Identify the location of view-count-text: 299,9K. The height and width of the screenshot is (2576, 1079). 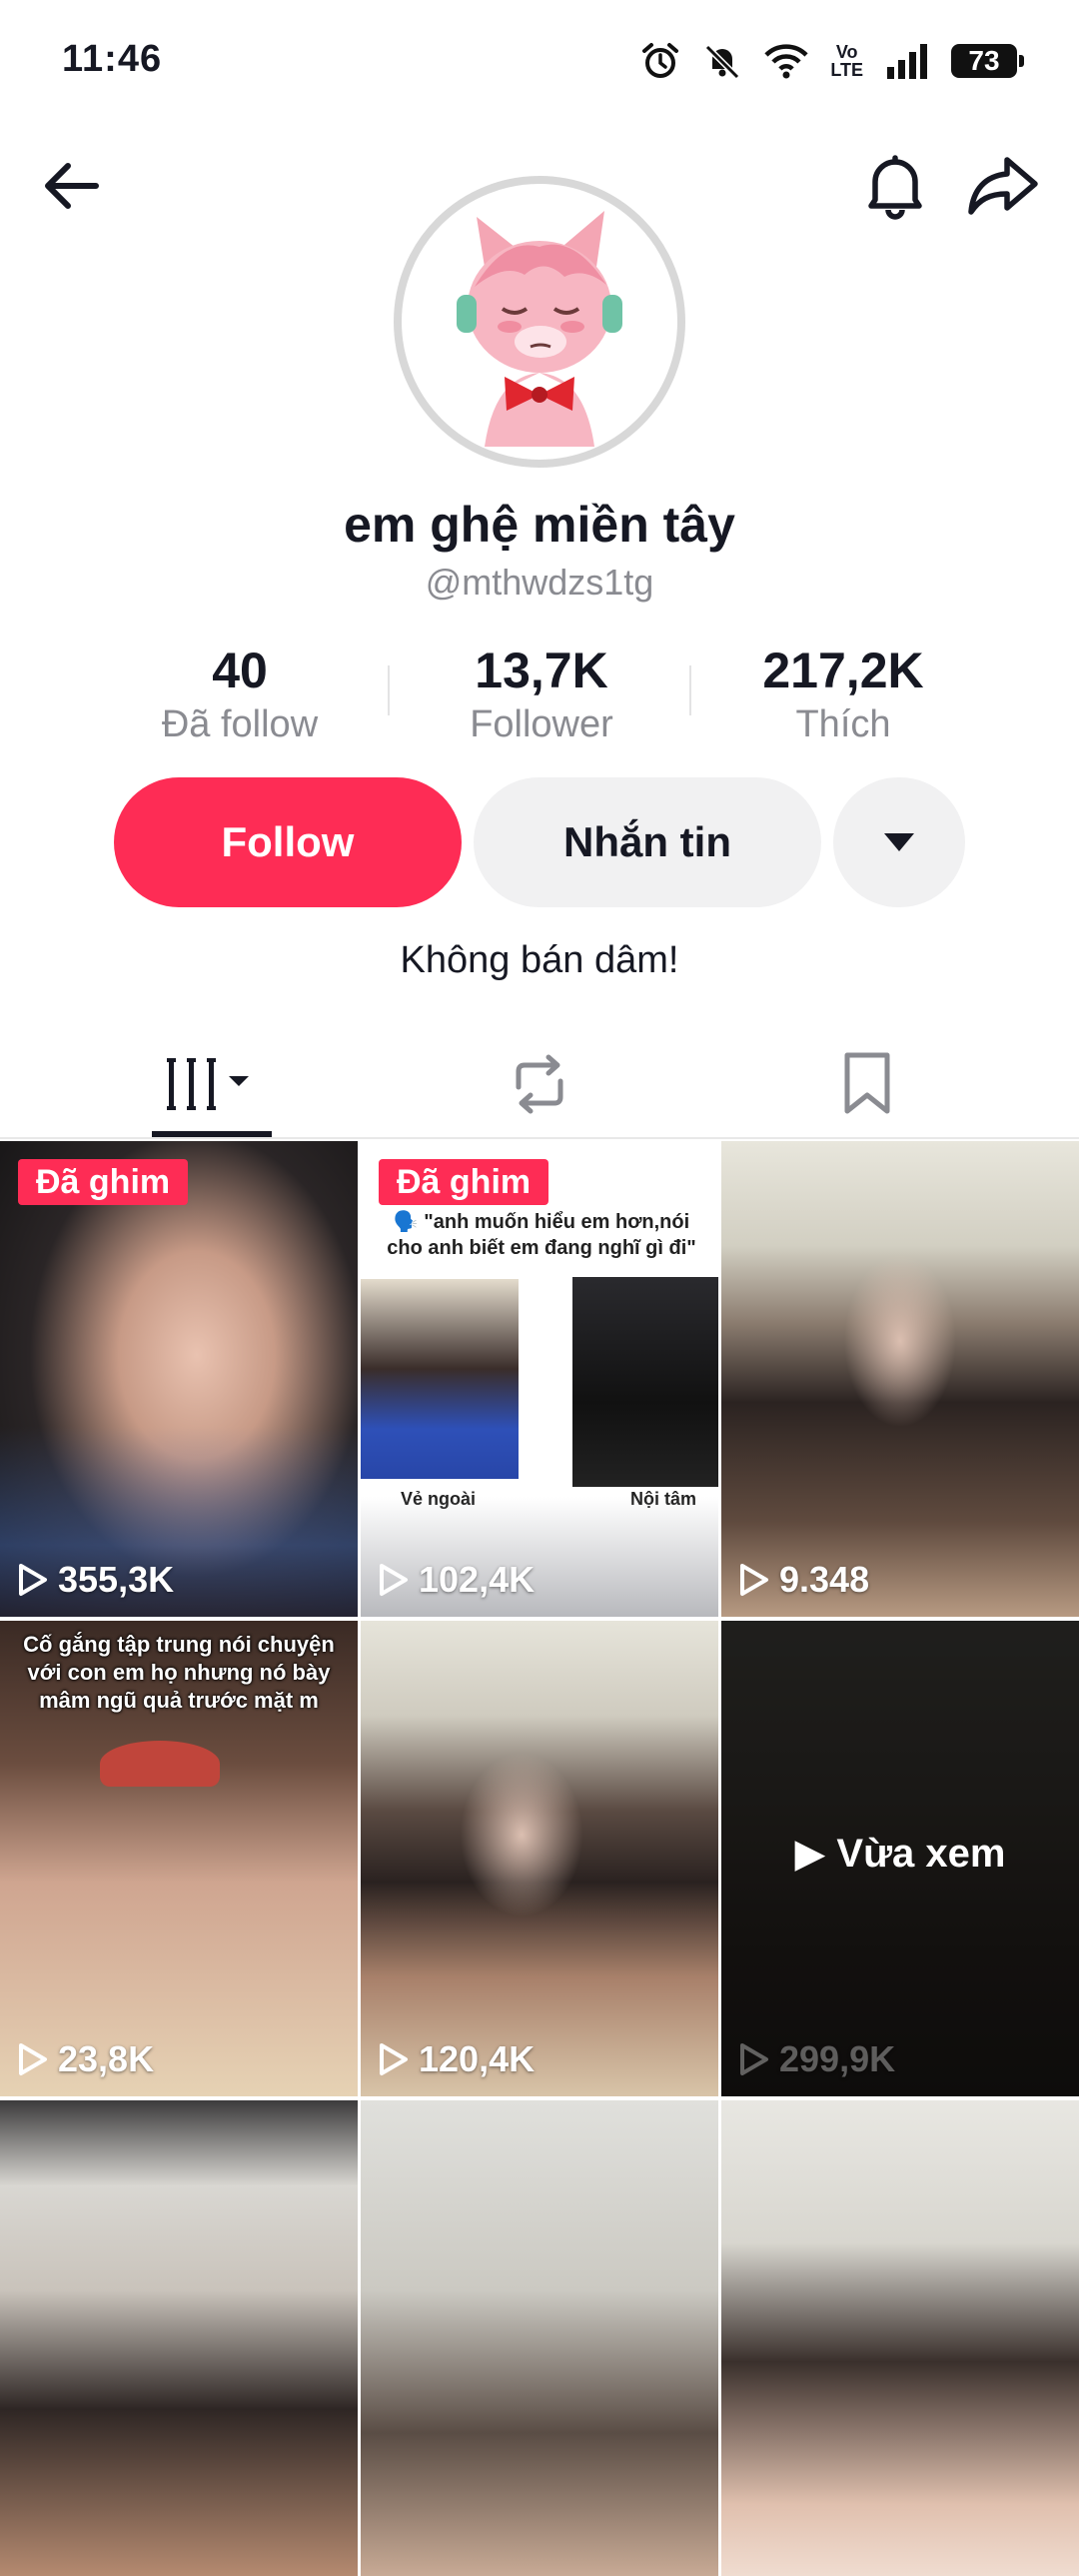
(837, 2058).